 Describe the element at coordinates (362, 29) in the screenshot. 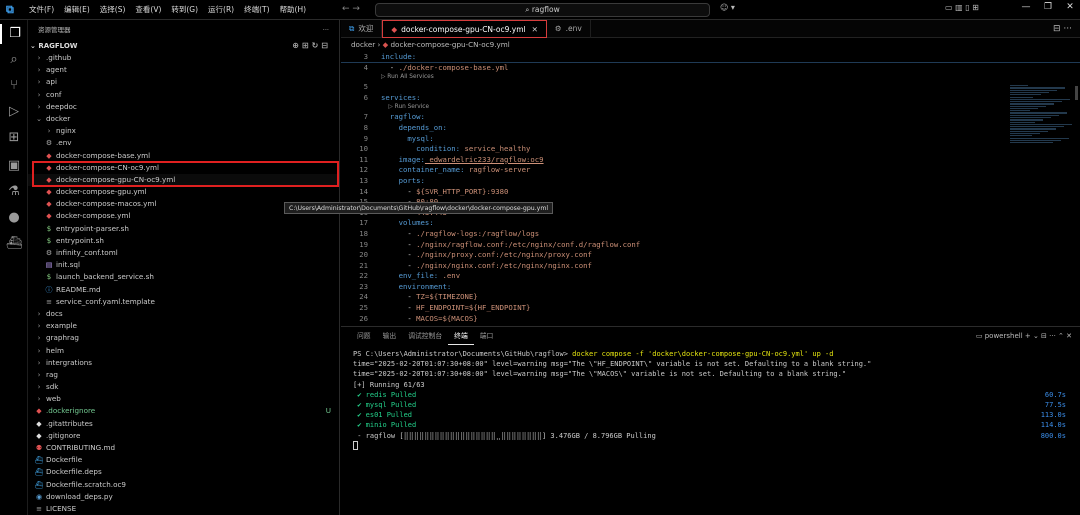

I see `editor-tab: ⧉ 欢迎` at that location.